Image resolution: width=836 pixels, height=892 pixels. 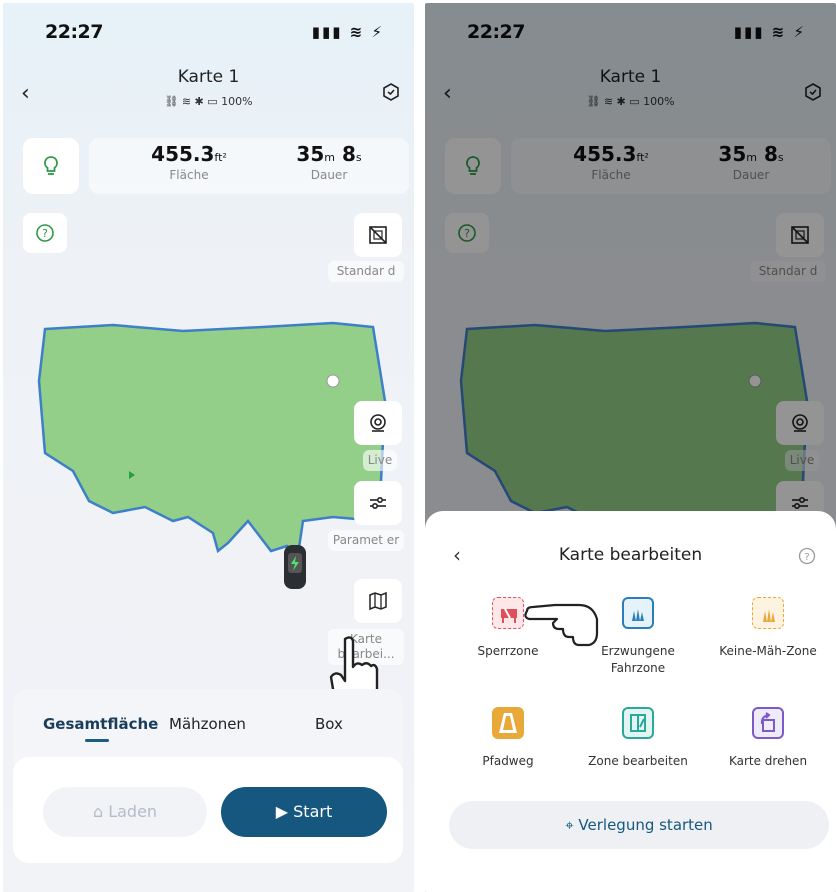 I want to click on camera-icon, so click(x=378, y=423).